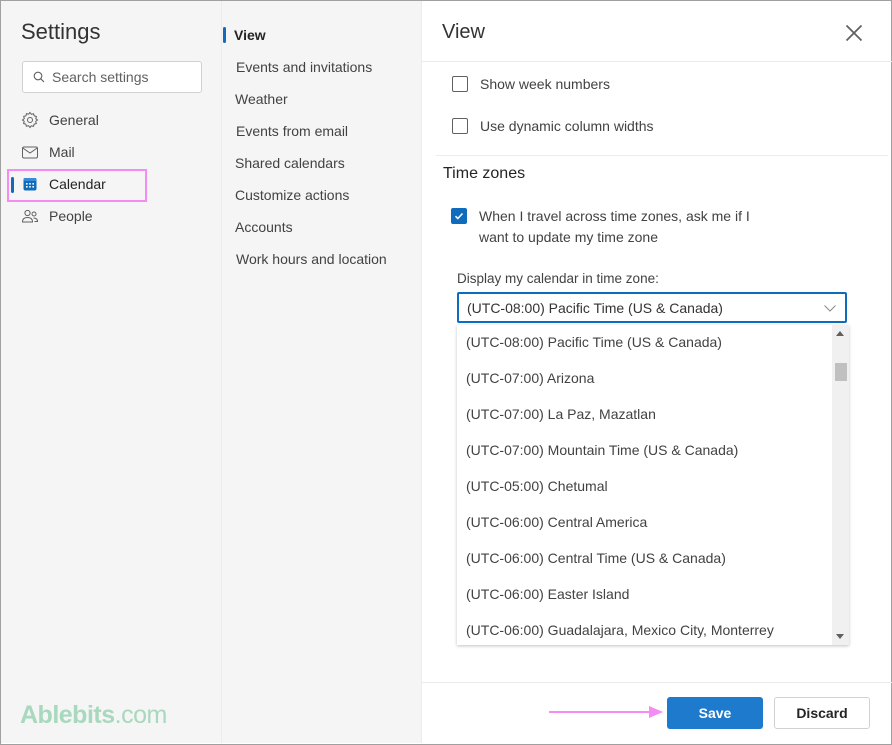  Describe the element at coordinates (594, 342) in the screenshot. I see `dropdown-option: (UTC-08:00) Pacific Time (US & Canada)` at that location.